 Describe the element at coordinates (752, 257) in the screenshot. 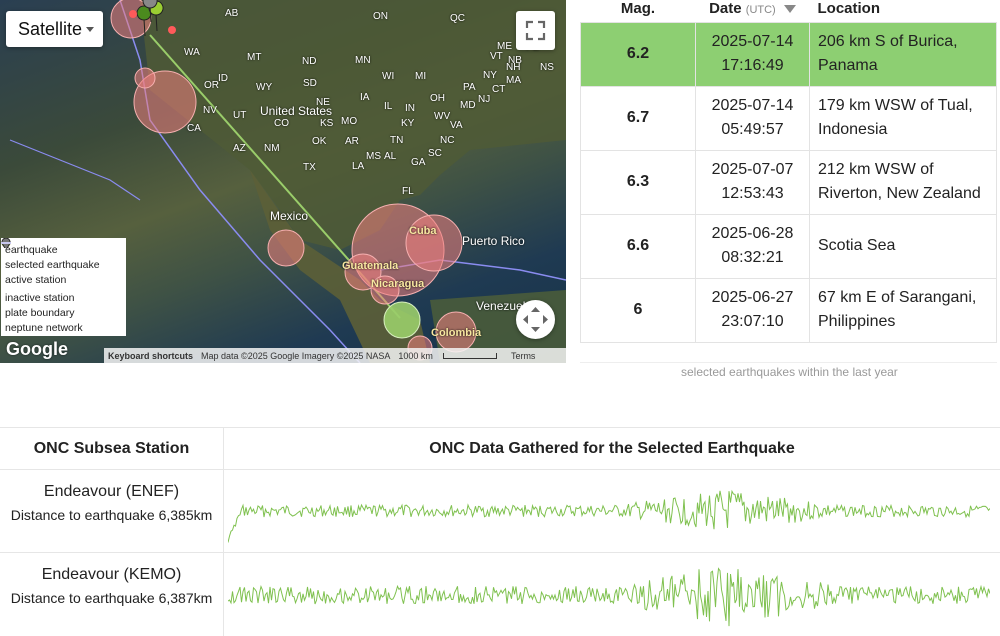

I see `time-value: 08:32:21` at that location.